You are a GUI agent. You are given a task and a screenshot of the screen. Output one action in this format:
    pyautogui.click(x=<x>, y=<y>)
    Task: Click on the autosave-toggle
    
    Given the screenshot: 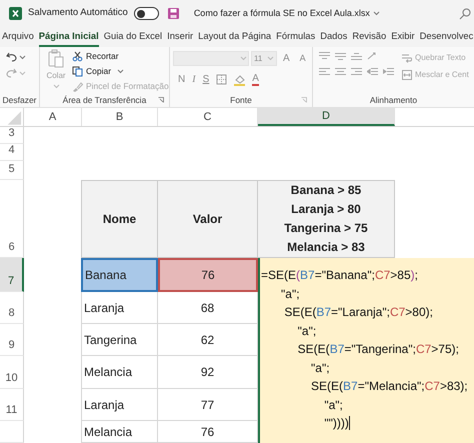 What is the action you would take?
    pyautogui.click(x=146, y=13)
    